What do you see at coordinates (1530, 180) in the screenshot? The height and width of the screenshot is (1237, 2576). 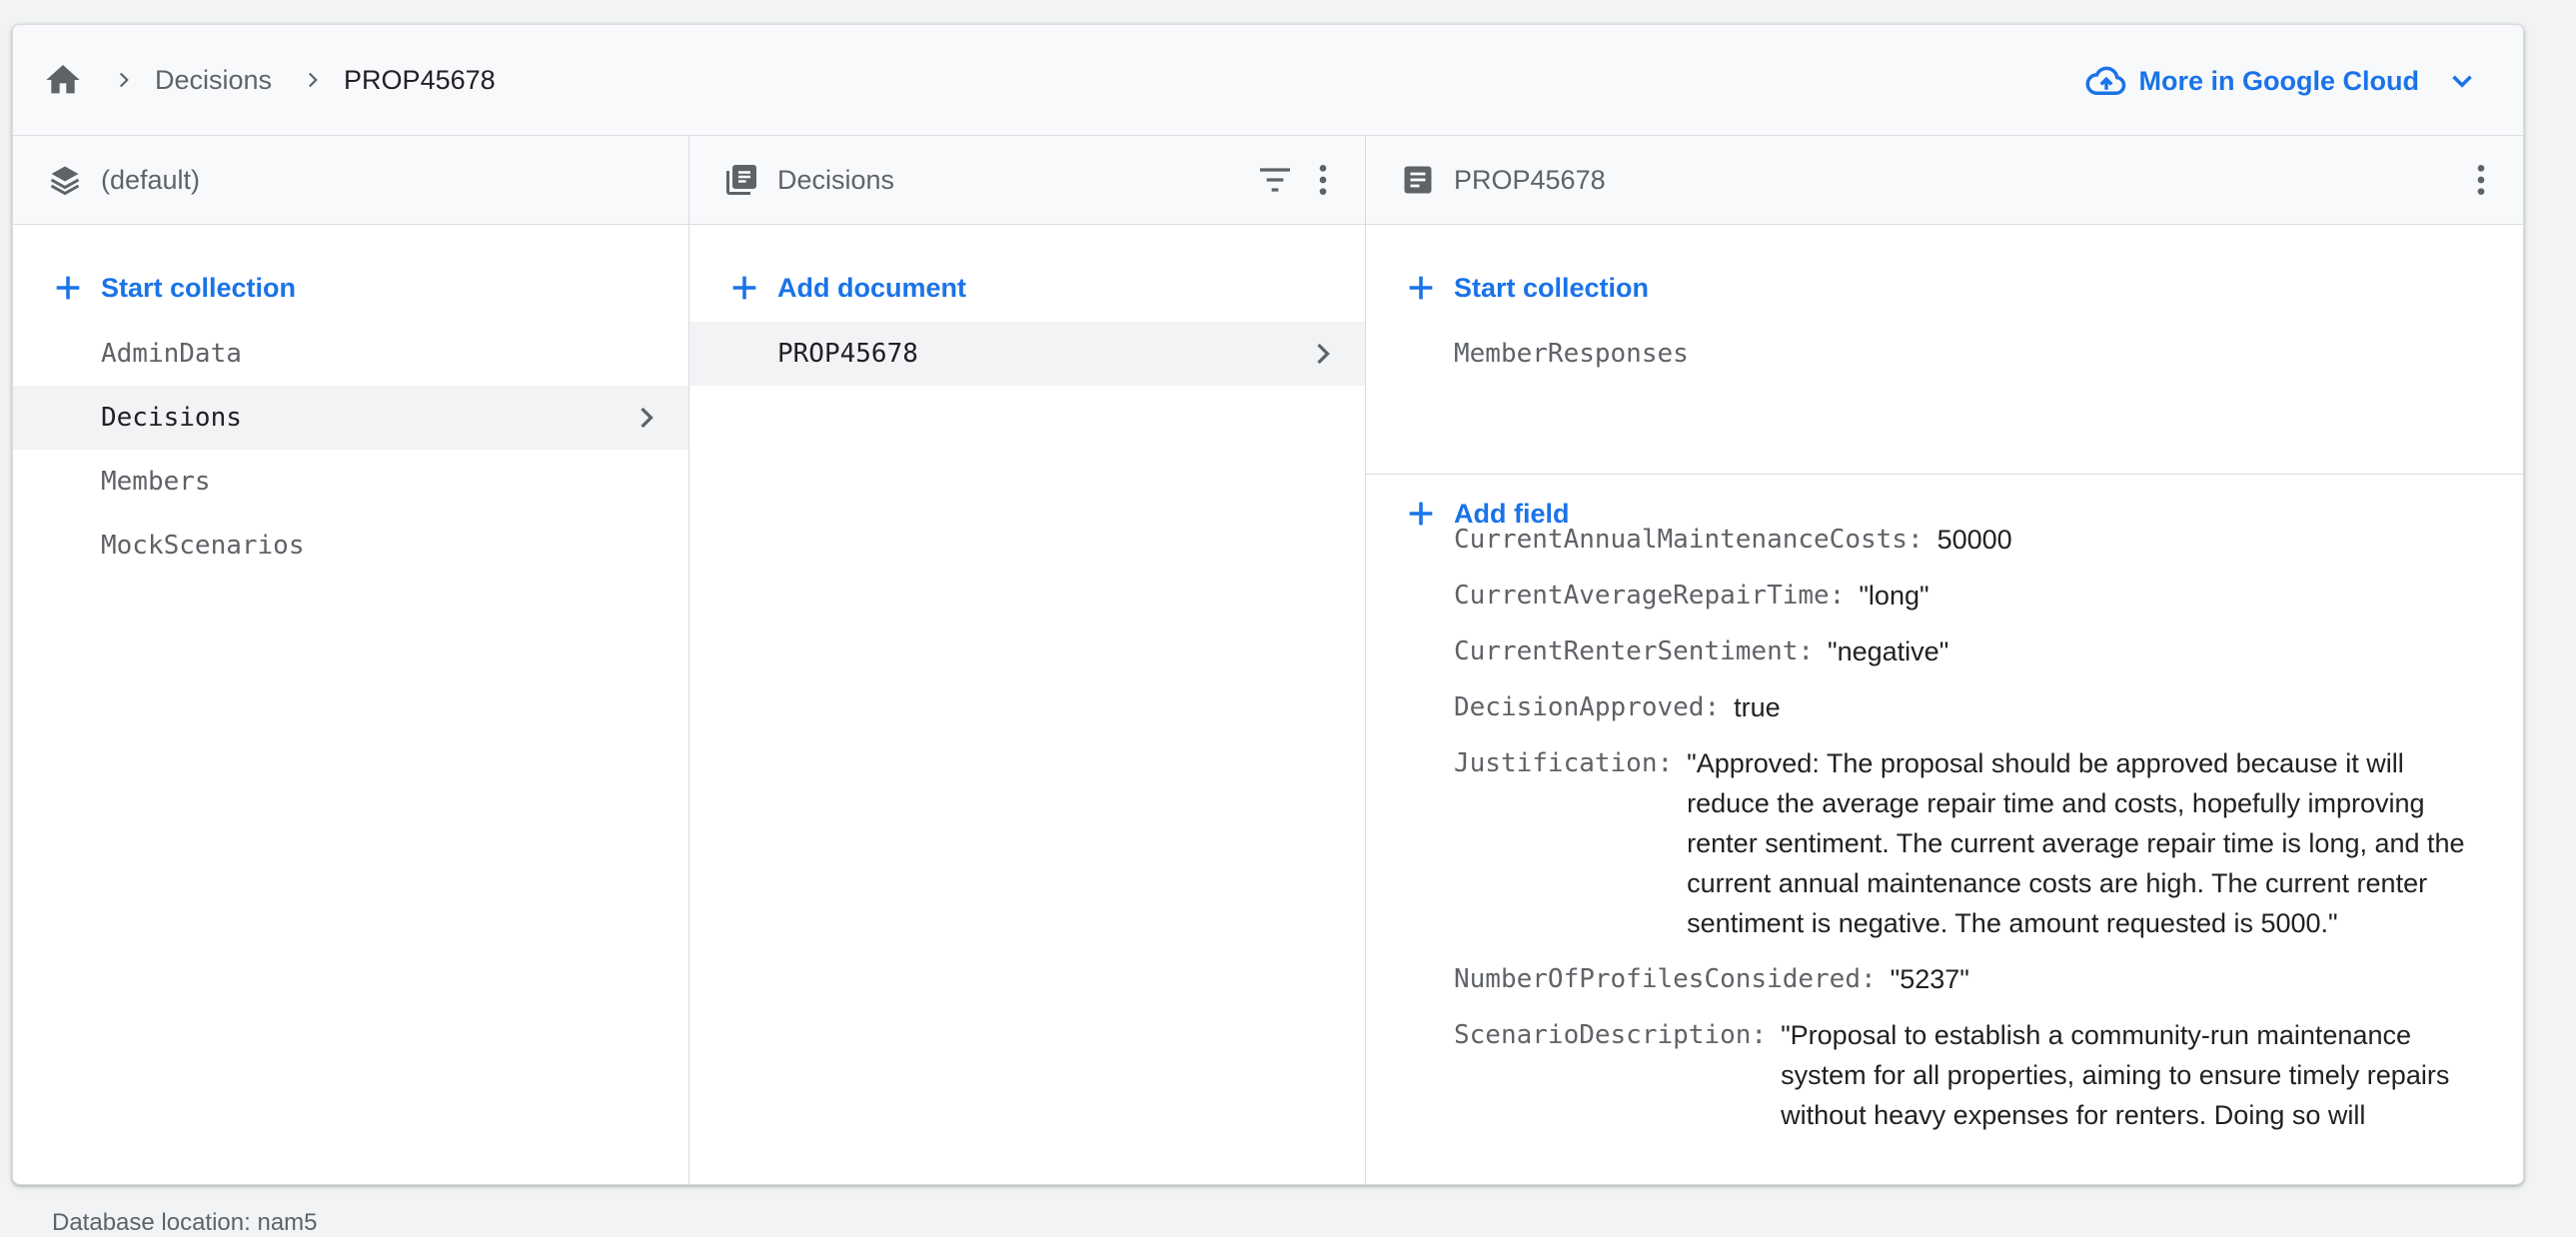 I see `document-title: PROP45678` at bounding box center [1530, 180].